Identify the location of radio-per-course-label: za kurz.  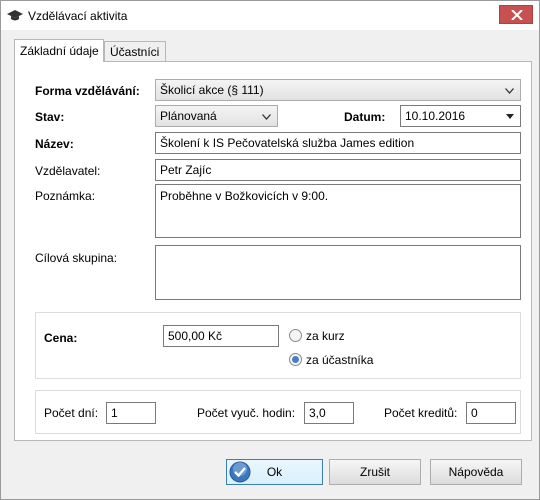
(325, 336).